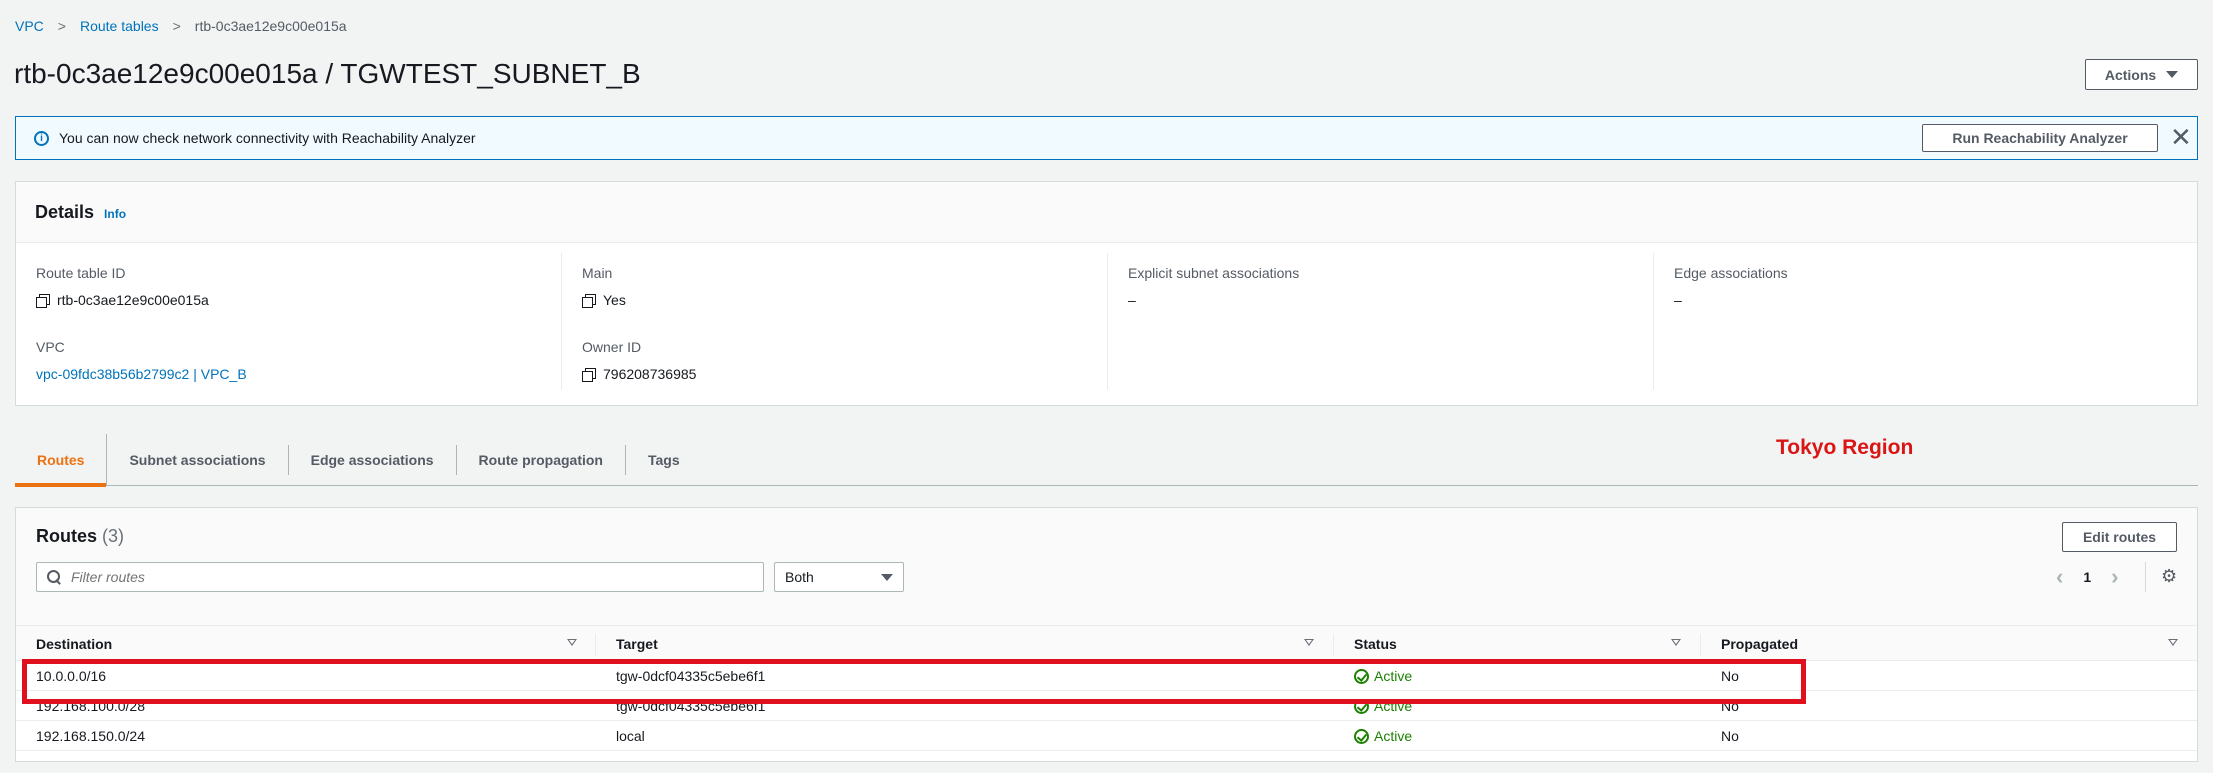  What do you see at coordinates (1678, 300) in the screenshot?
I see `edge-associations-value: –` at bounding box center [1678, 300].